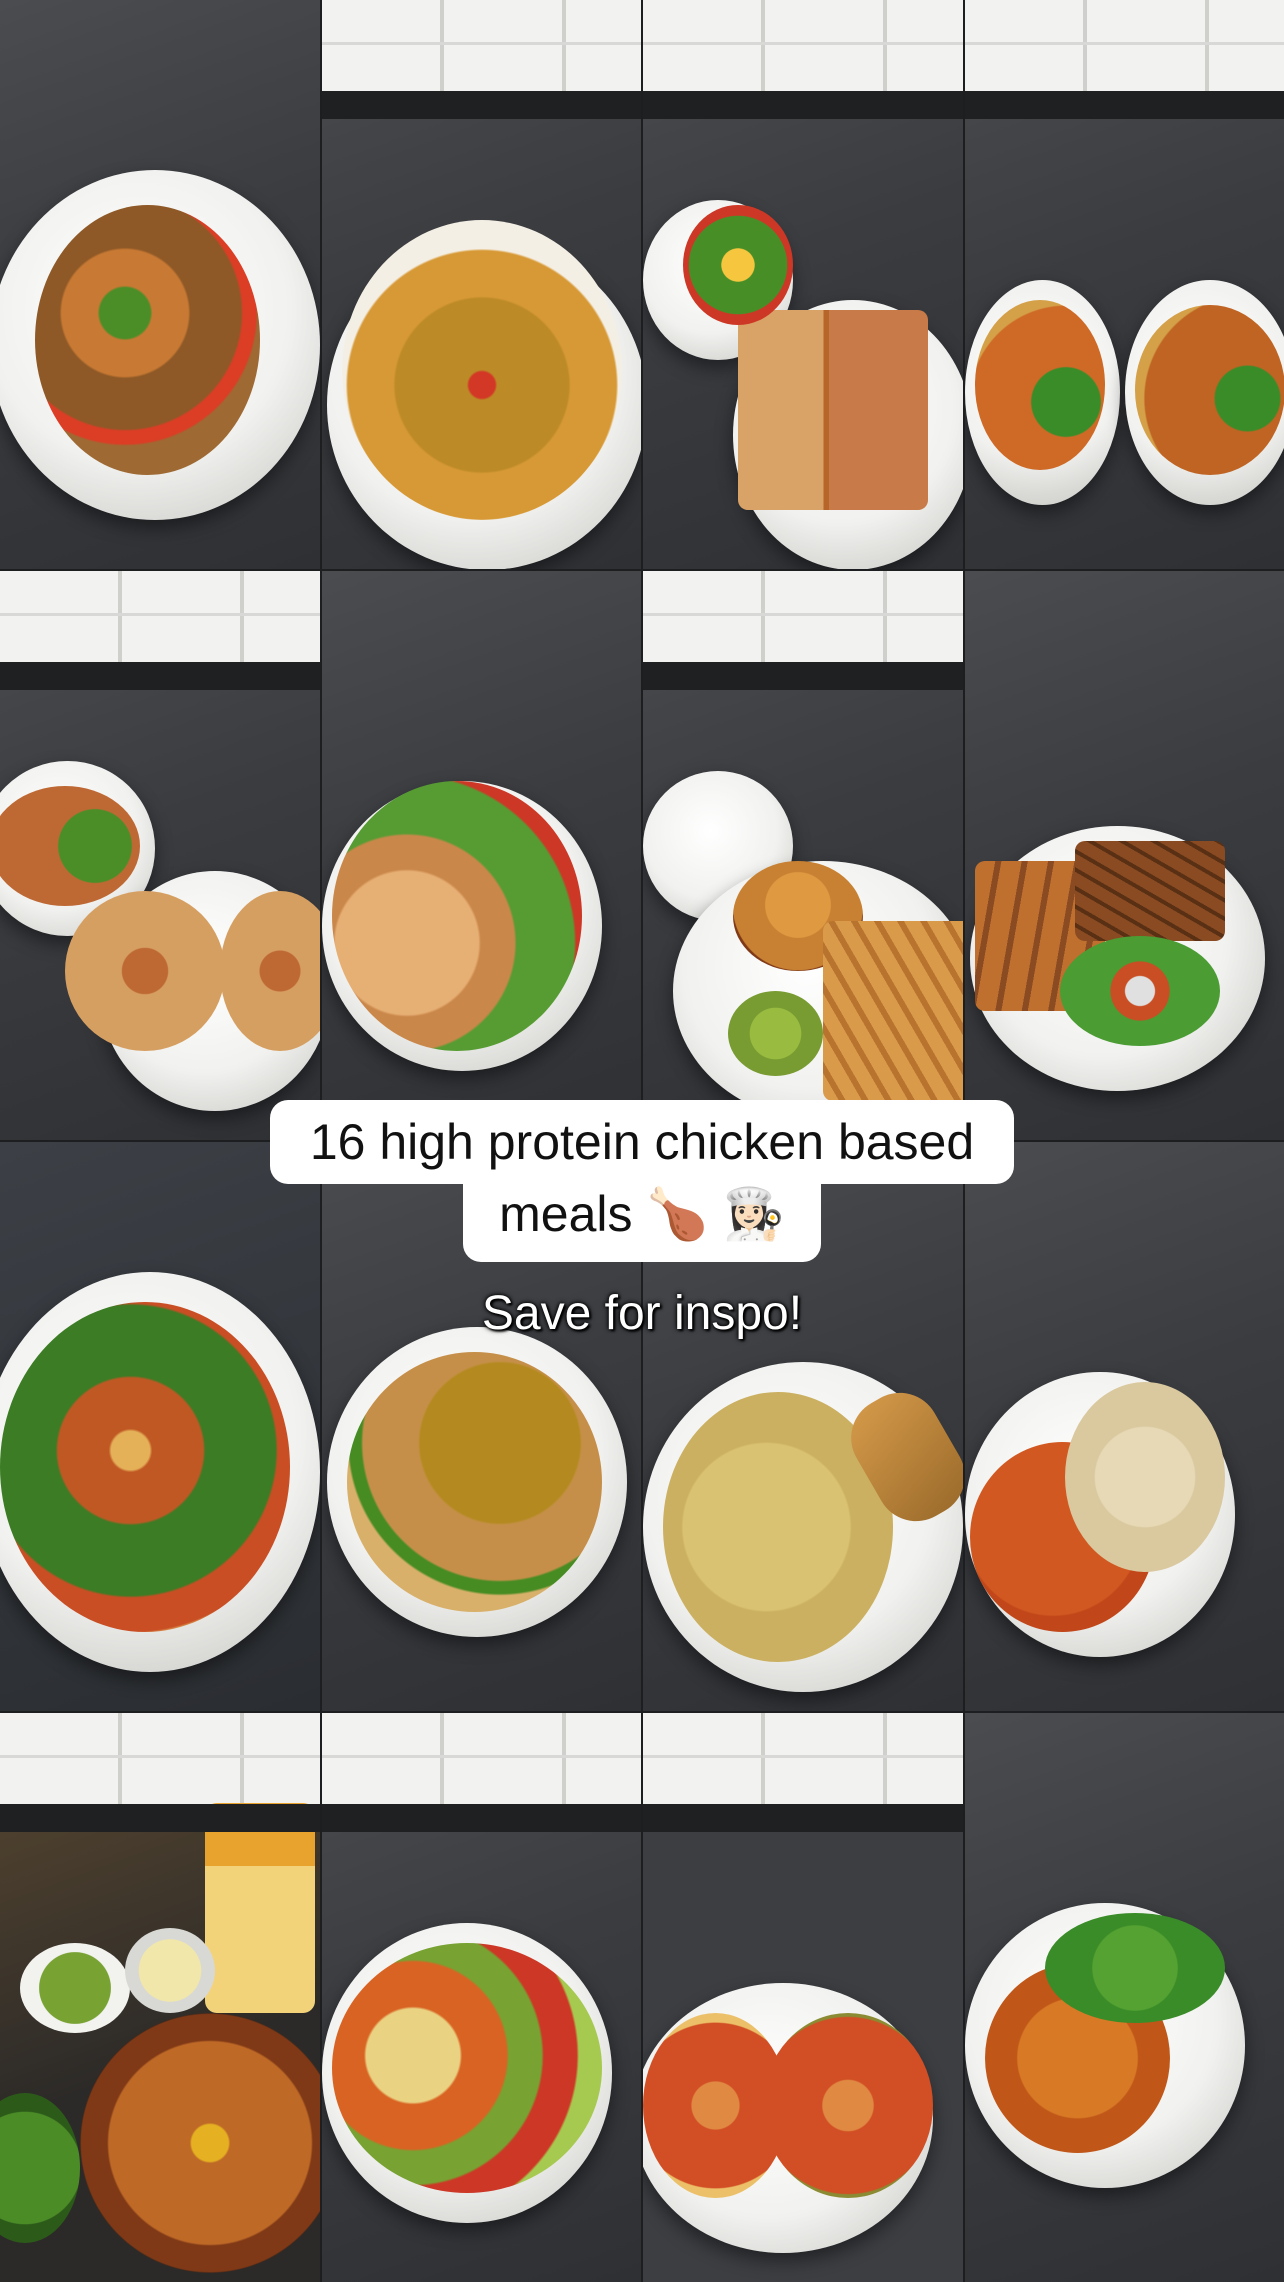 The height and width of the screenshot is (2282, 1284). I want to click on save-for-inspo-text: Save for inspo!, so click(642, 1313).